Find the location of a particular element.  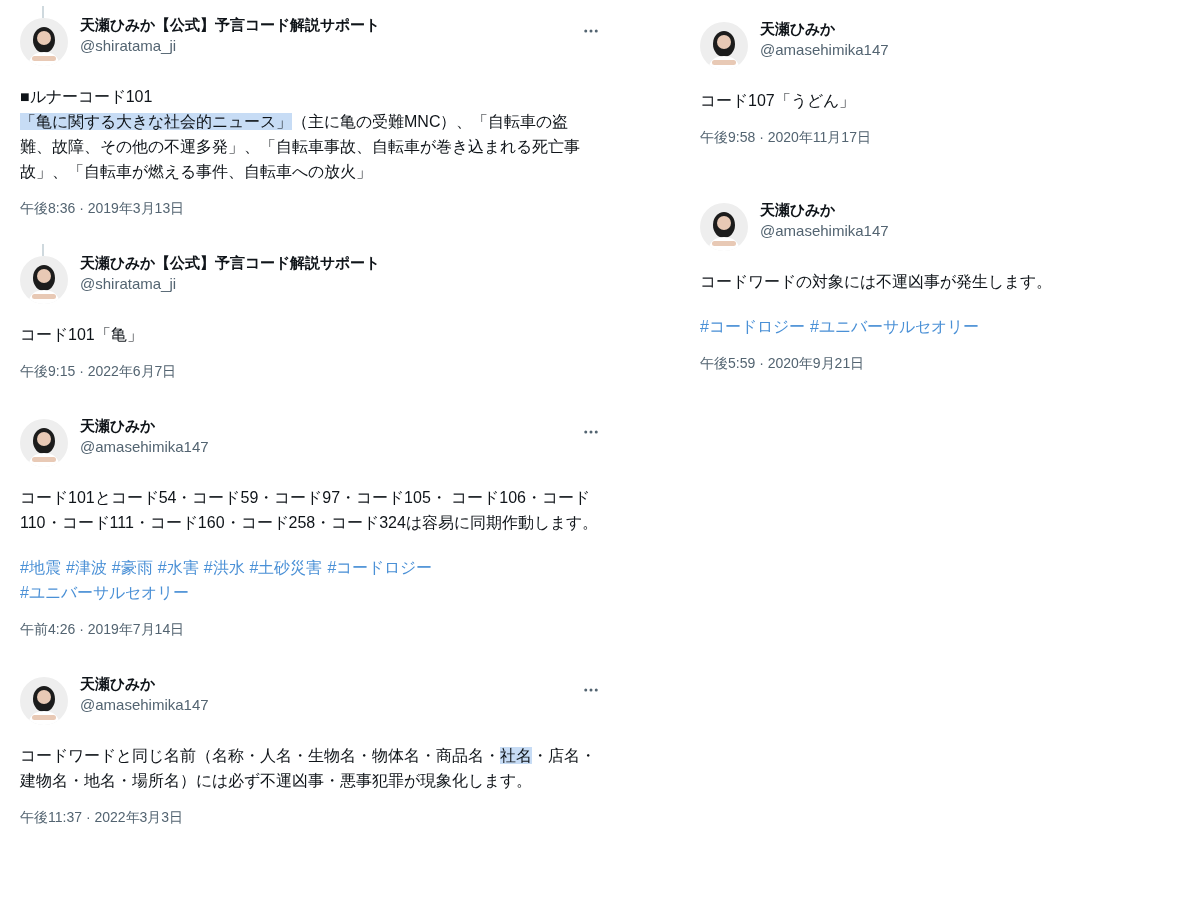

tweet-time: 午後11:37 · 2022年3月3日 is located at coordinates (310, 818).